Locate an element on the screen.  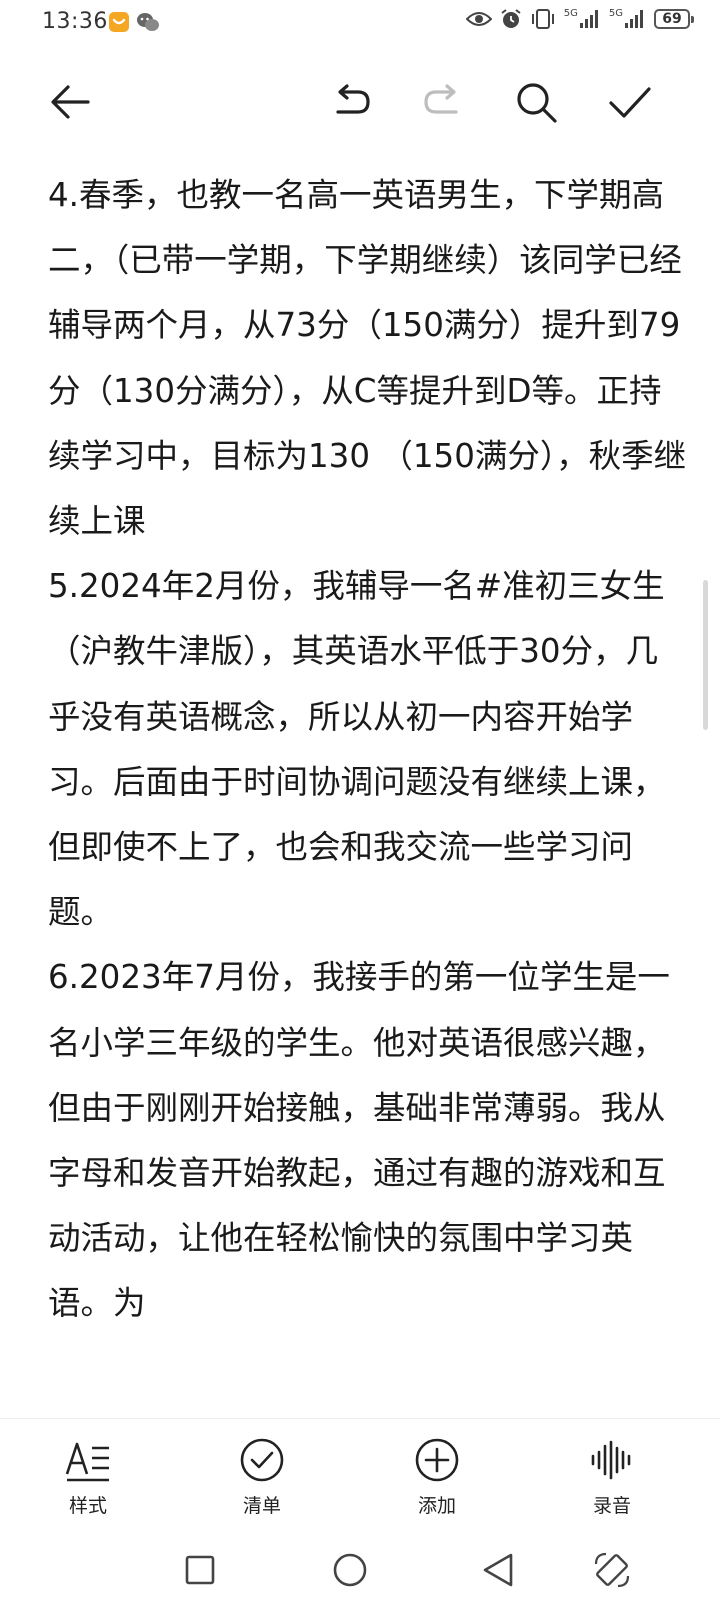
rotate-screen-icon is located at coordinates (612, 1570).